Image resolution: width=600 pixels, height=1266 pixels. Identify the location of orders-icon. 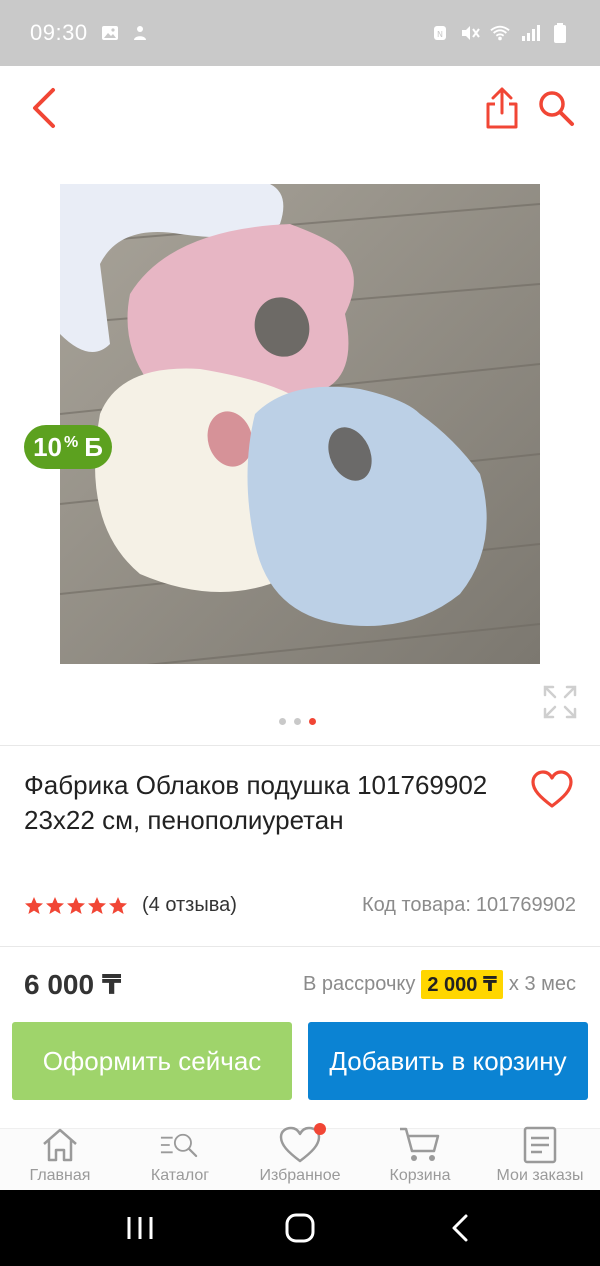
(540, 1145).